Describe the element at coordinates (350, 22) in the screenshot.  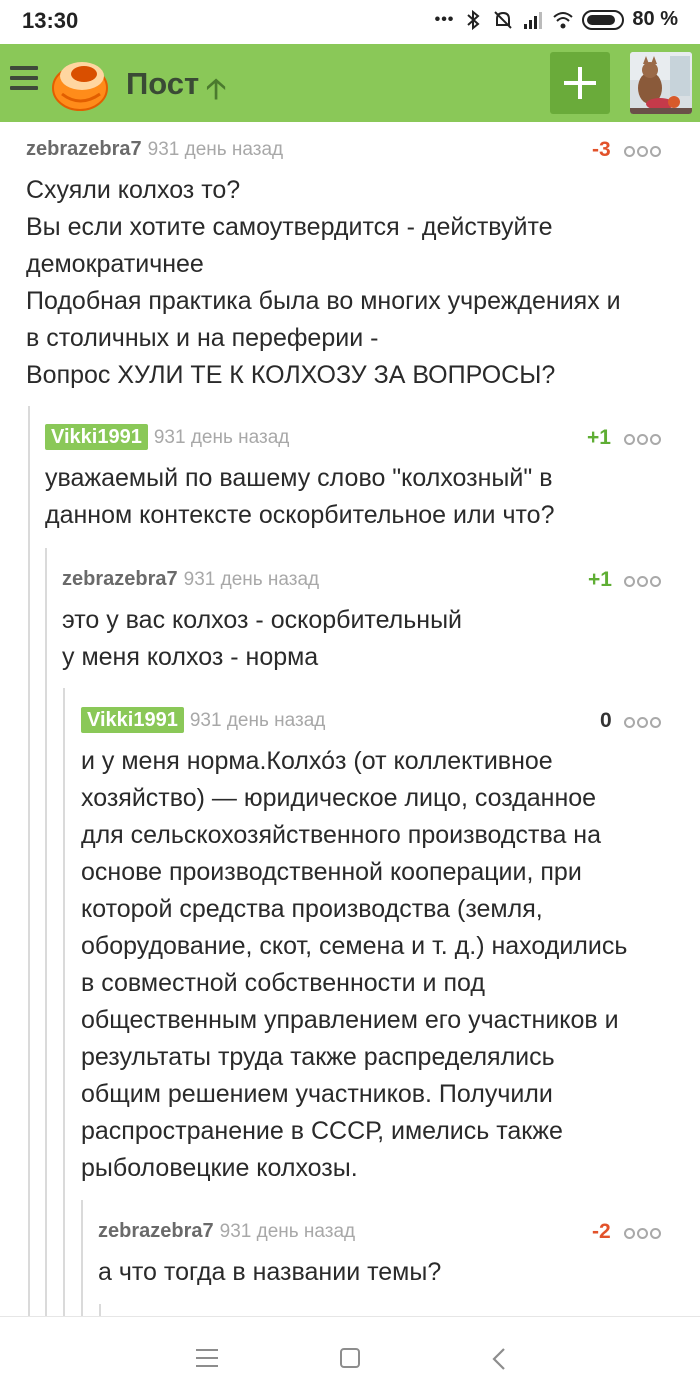
I see `status-bar: 13:30 ••• 80 %` at that location.